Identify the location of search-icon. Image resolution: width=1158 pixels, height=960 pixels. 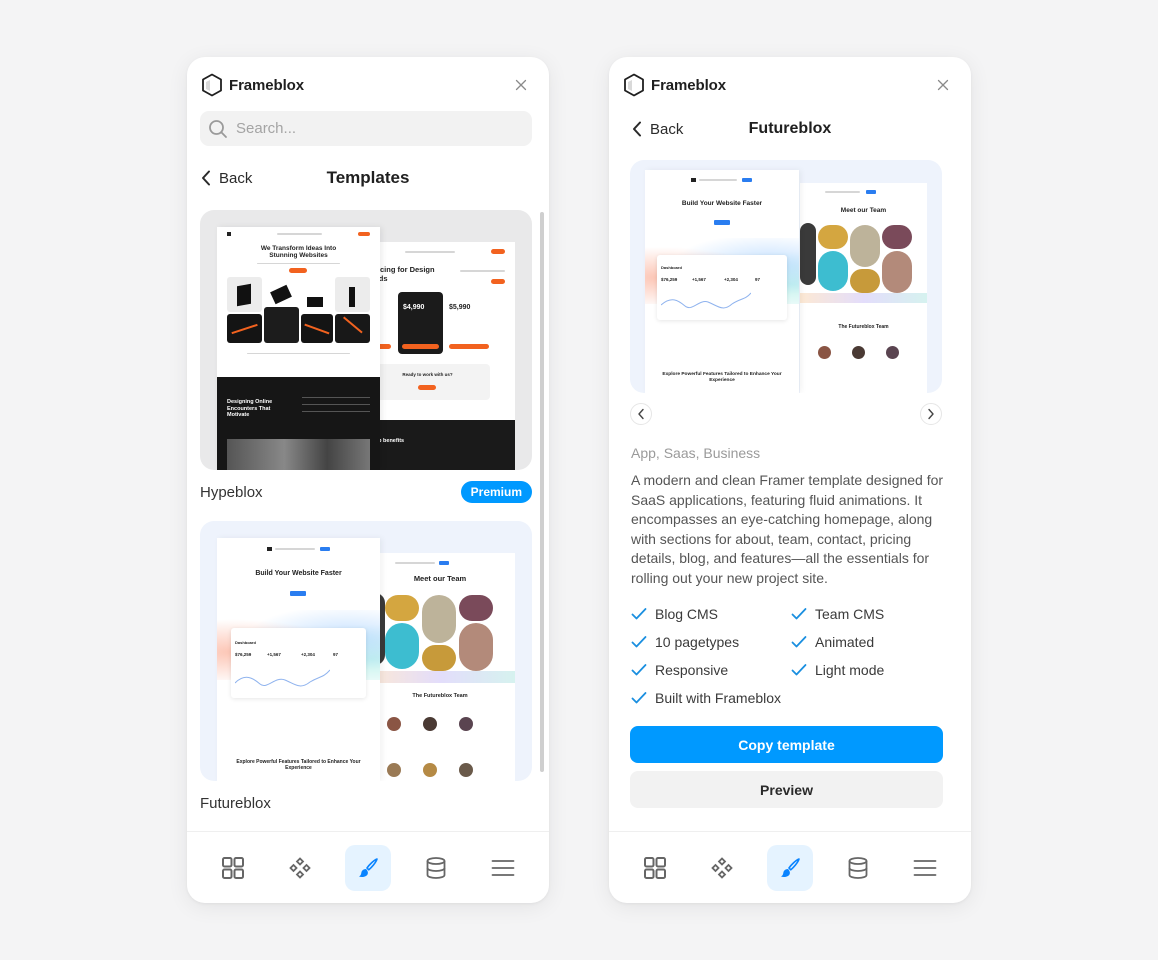
(218, 128).